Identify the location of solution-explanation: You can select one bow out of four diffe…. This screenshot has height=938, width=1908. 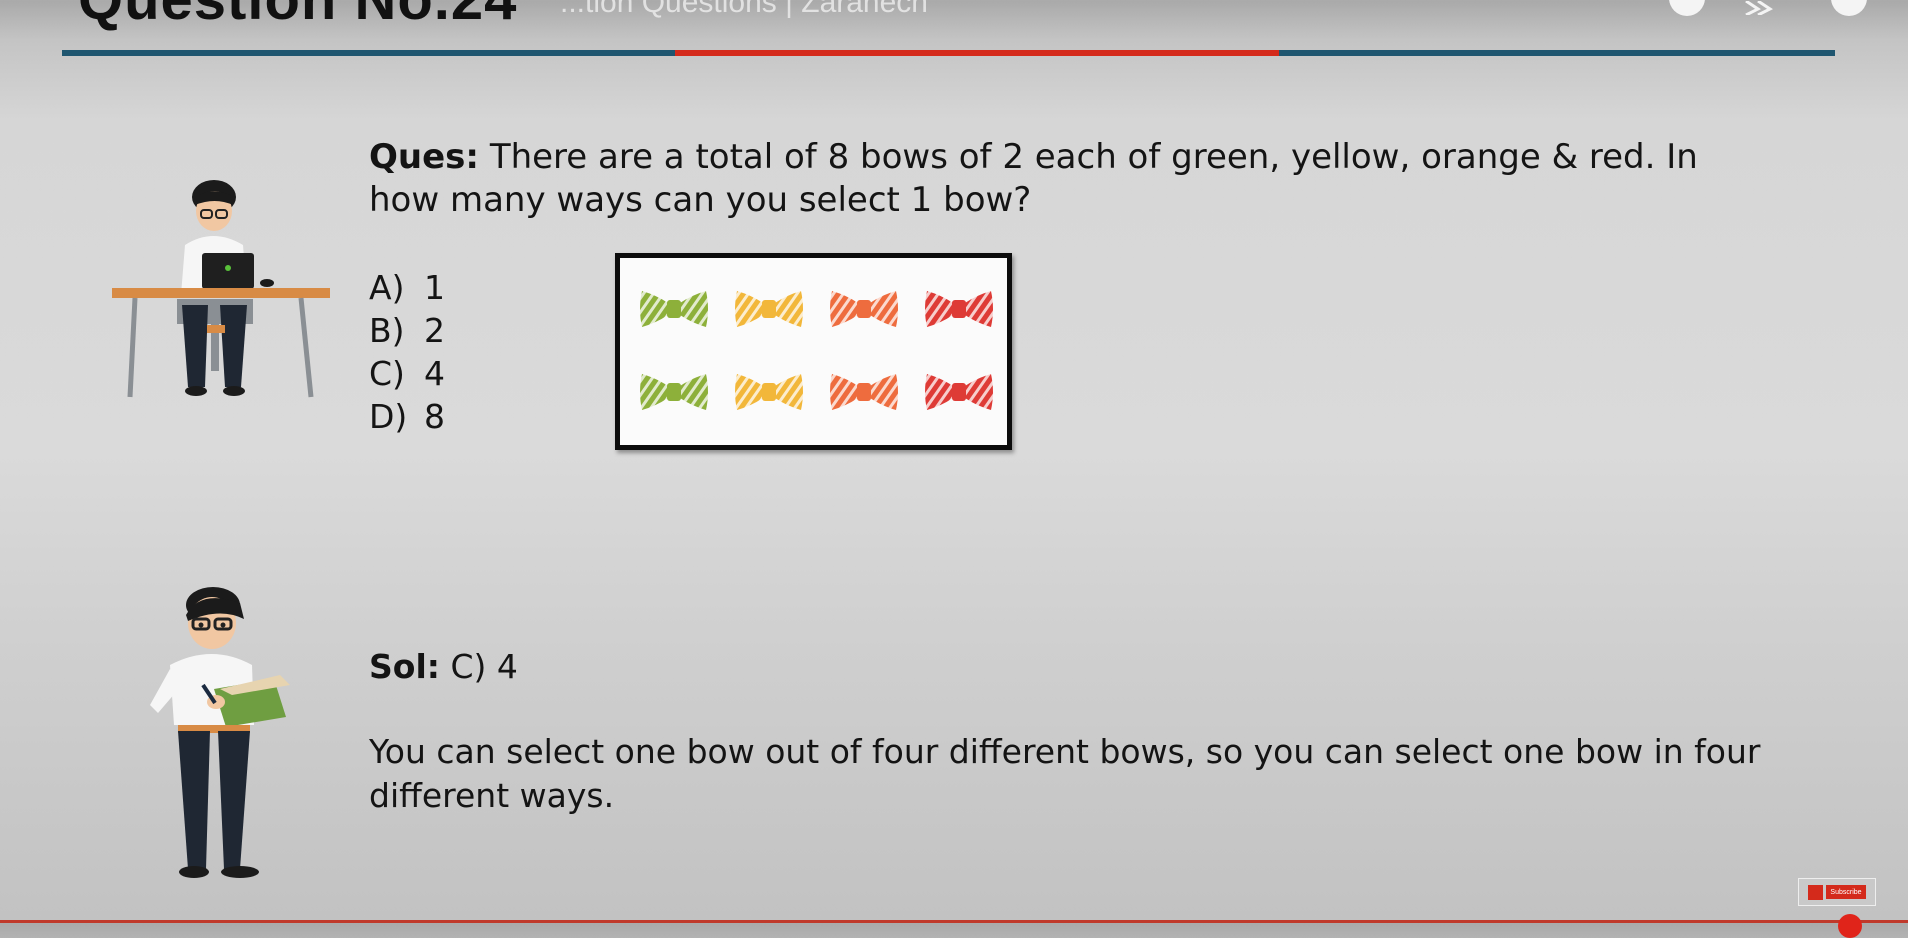
(1065, 773).